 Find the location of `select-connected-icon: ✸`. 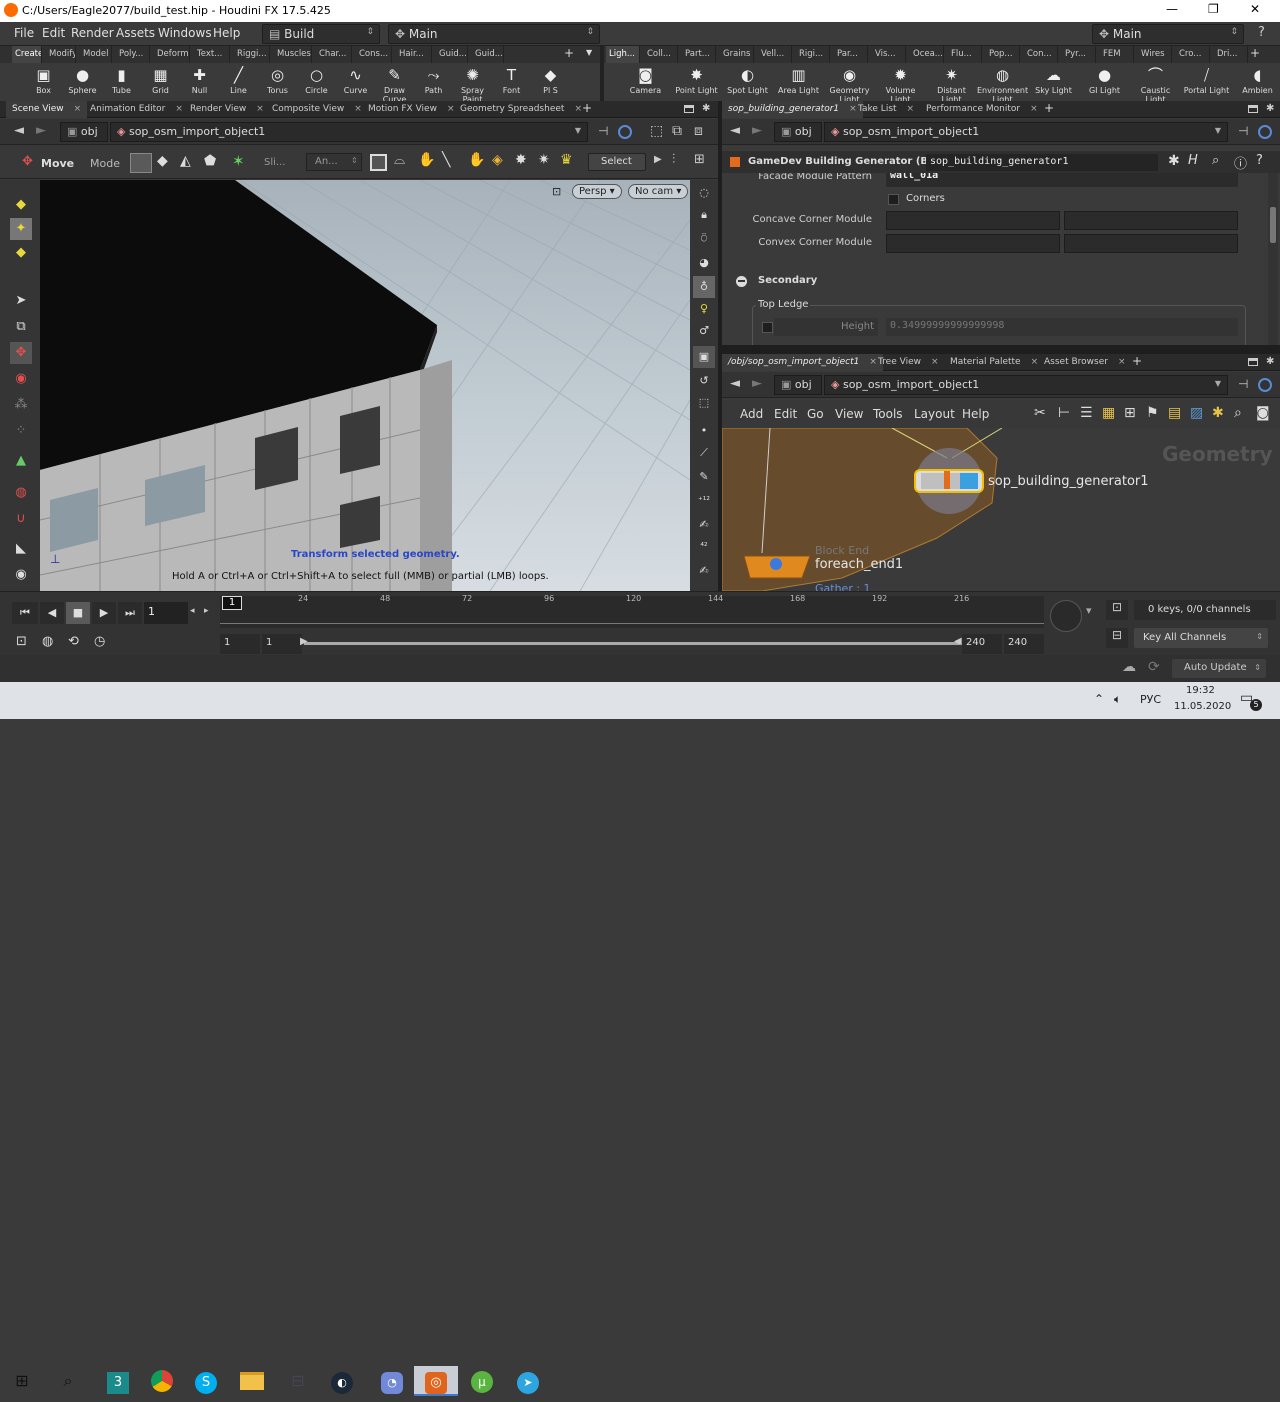

select-connected-icon: ✸ is located at coordinates (521, 160).